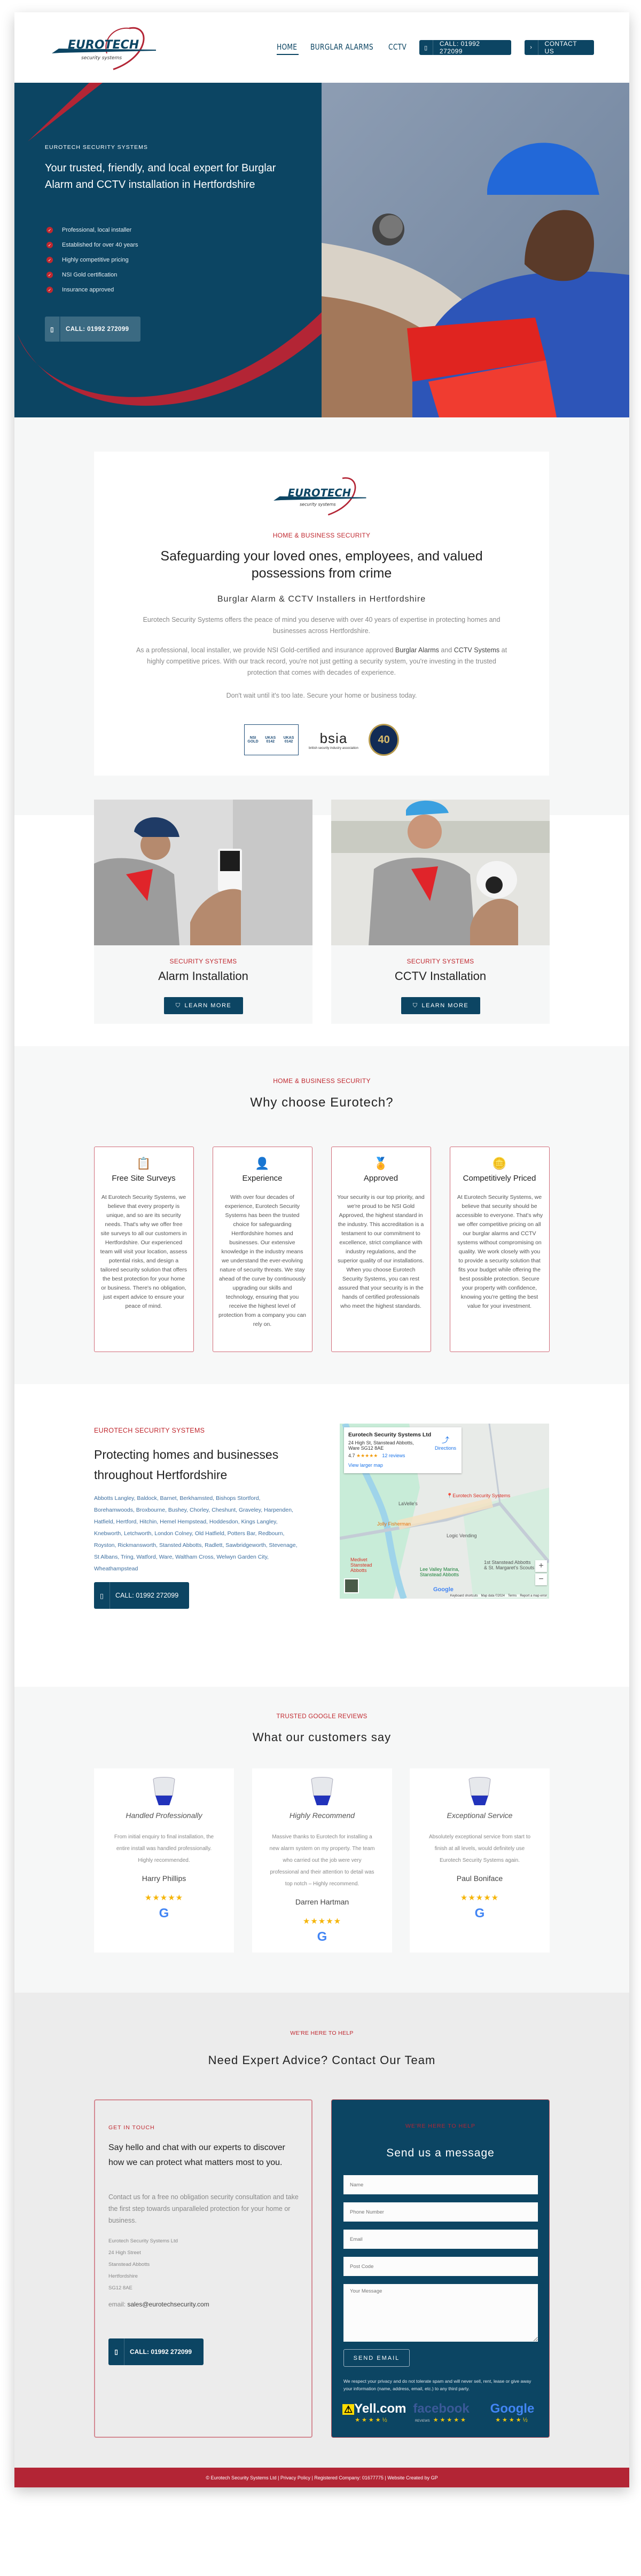  Describe the element at coordinates (351, 1585) in the screenshot. I see `map-satellite-toggle` at that location.